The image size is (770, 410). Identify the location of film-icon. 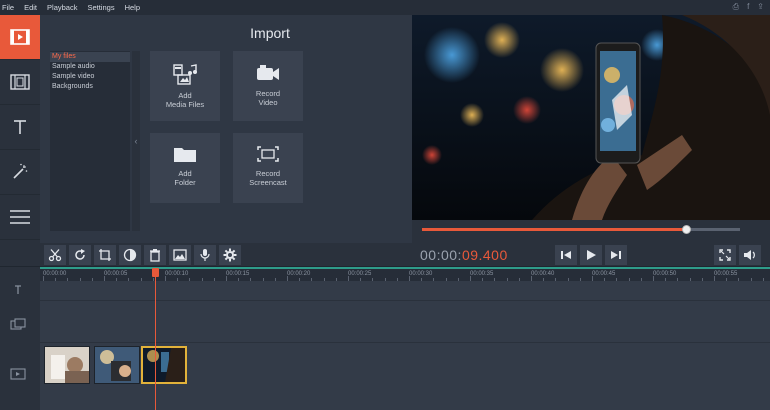
(20, 37).